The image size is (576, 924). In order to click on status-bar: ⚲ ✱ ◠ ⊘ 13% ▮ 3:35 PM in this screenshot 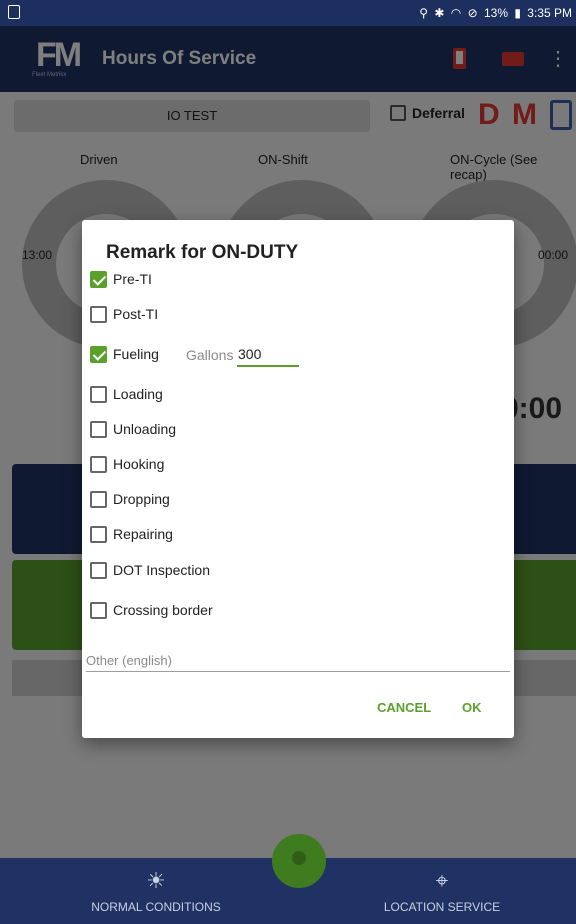, I will do `click(288, 13)`.